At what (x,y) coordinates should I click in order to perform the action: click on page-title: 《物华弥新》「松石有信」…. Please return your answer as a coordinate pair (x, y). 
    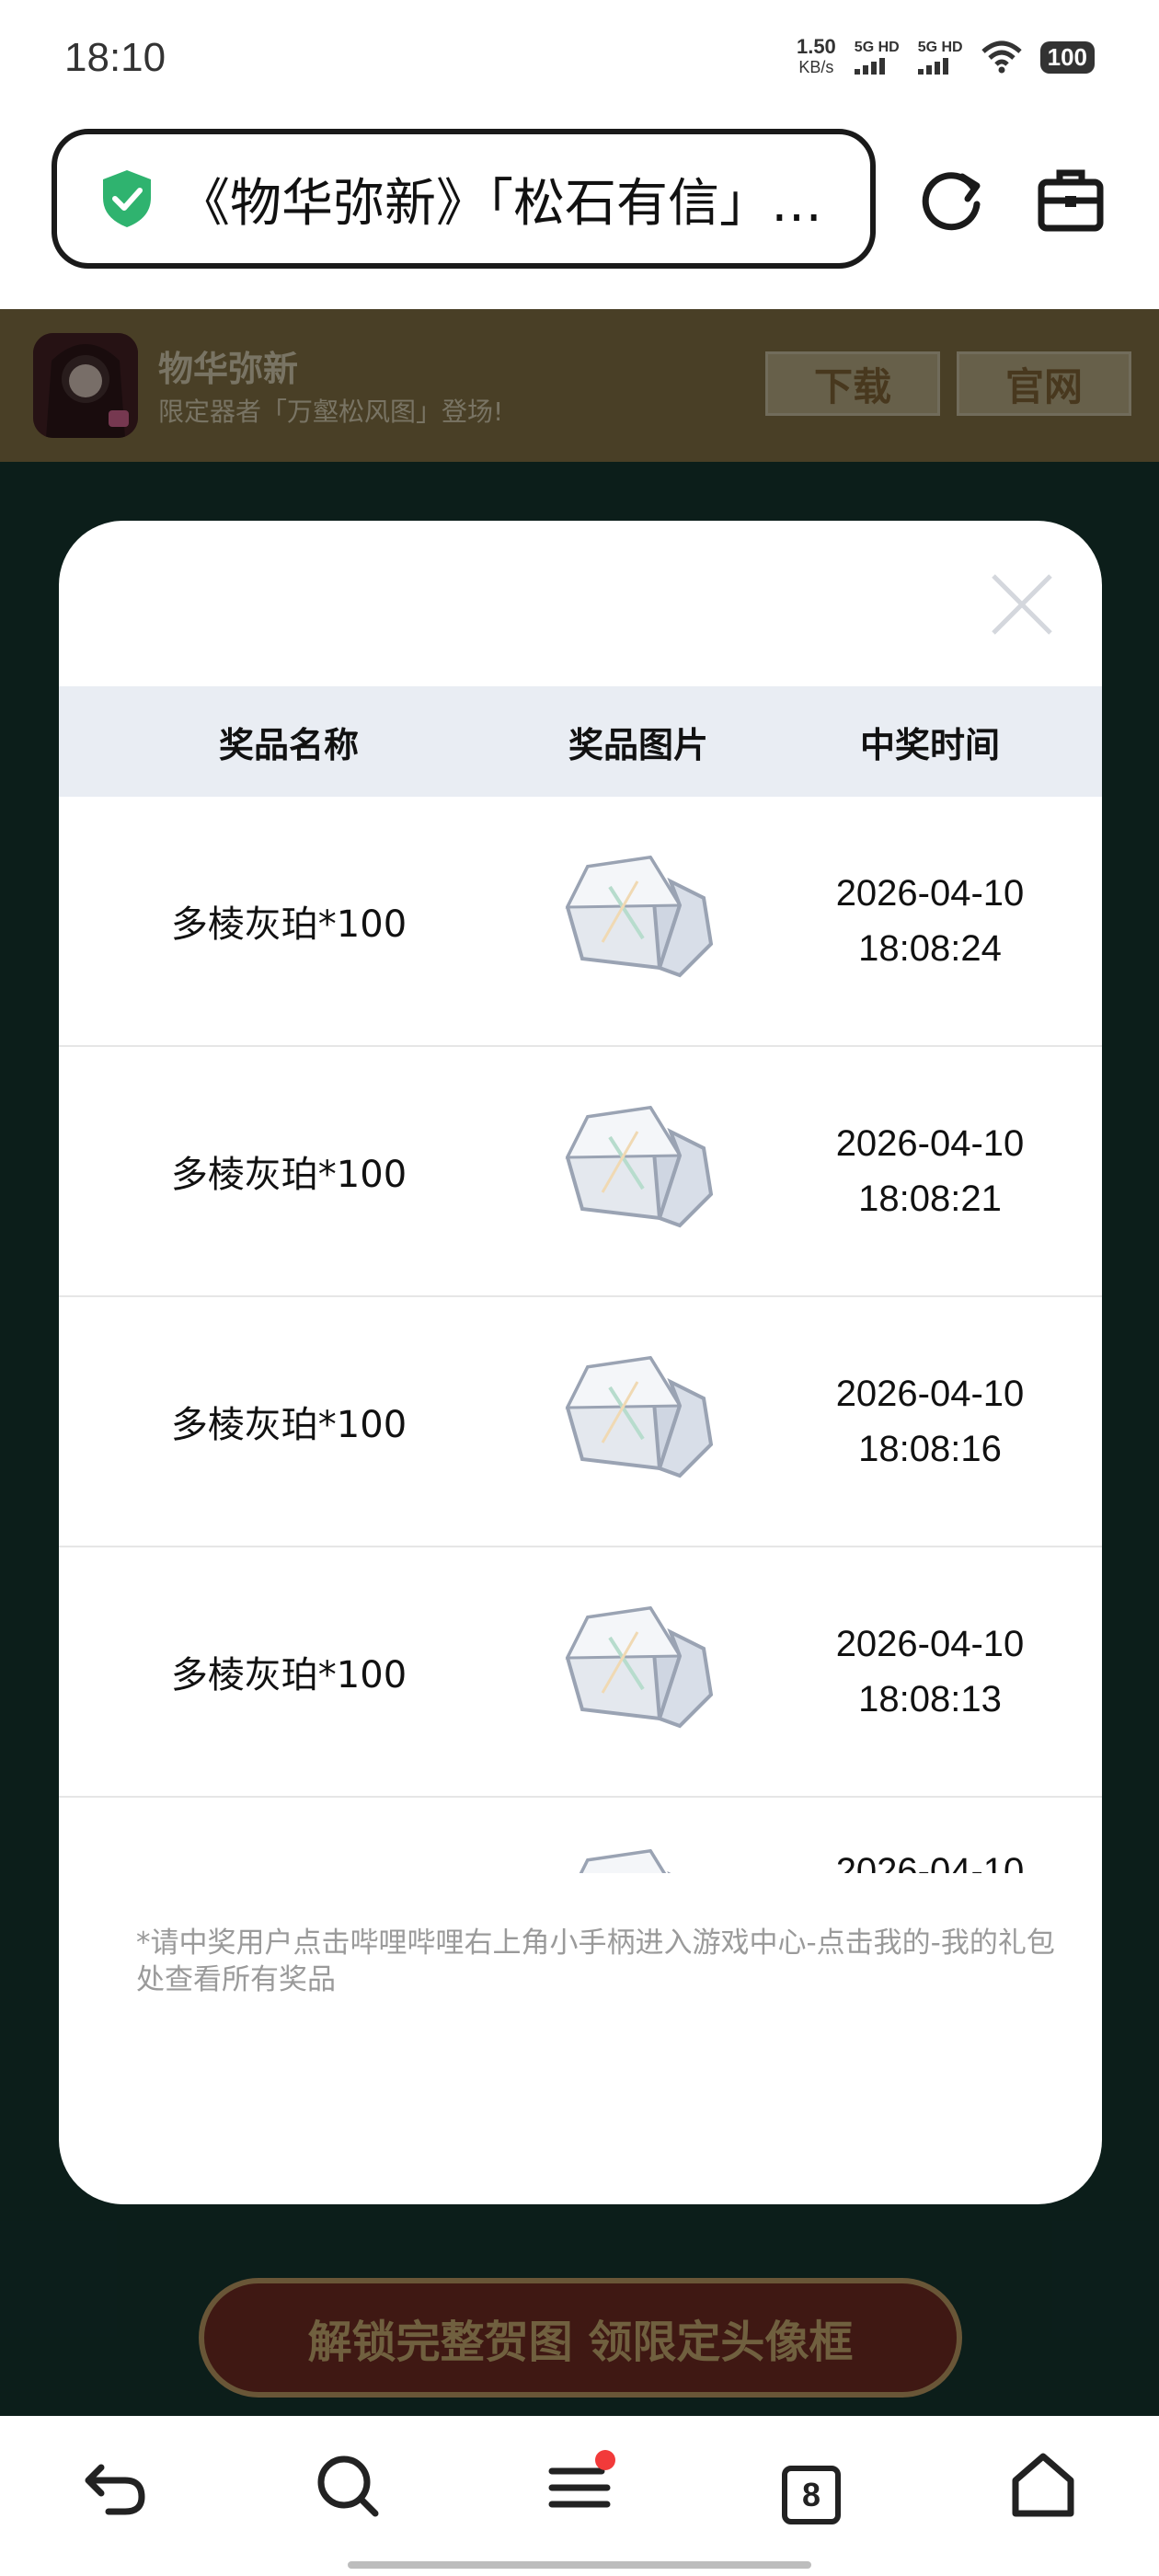
    Looking at the image, I should click on (500, 203).